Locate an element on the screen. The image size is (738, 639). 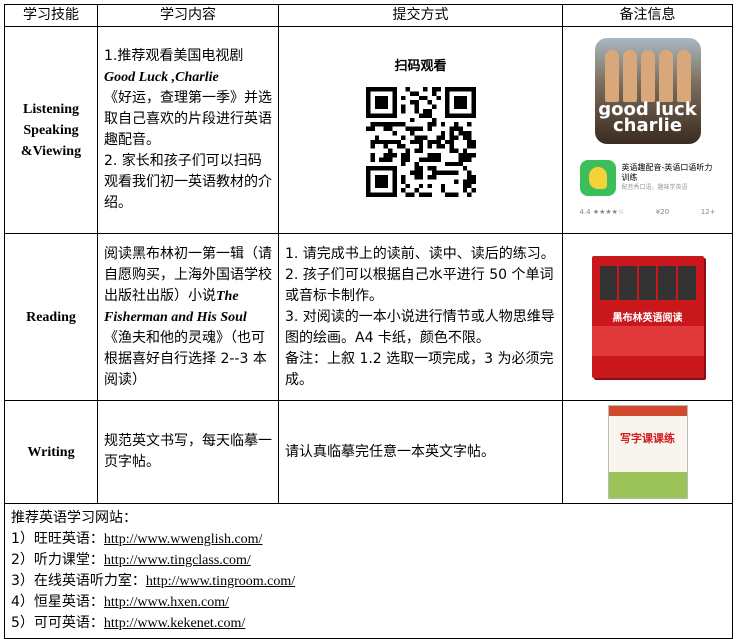
website-link: http://www.hxen.com/ is located at coordinates (166, 602).